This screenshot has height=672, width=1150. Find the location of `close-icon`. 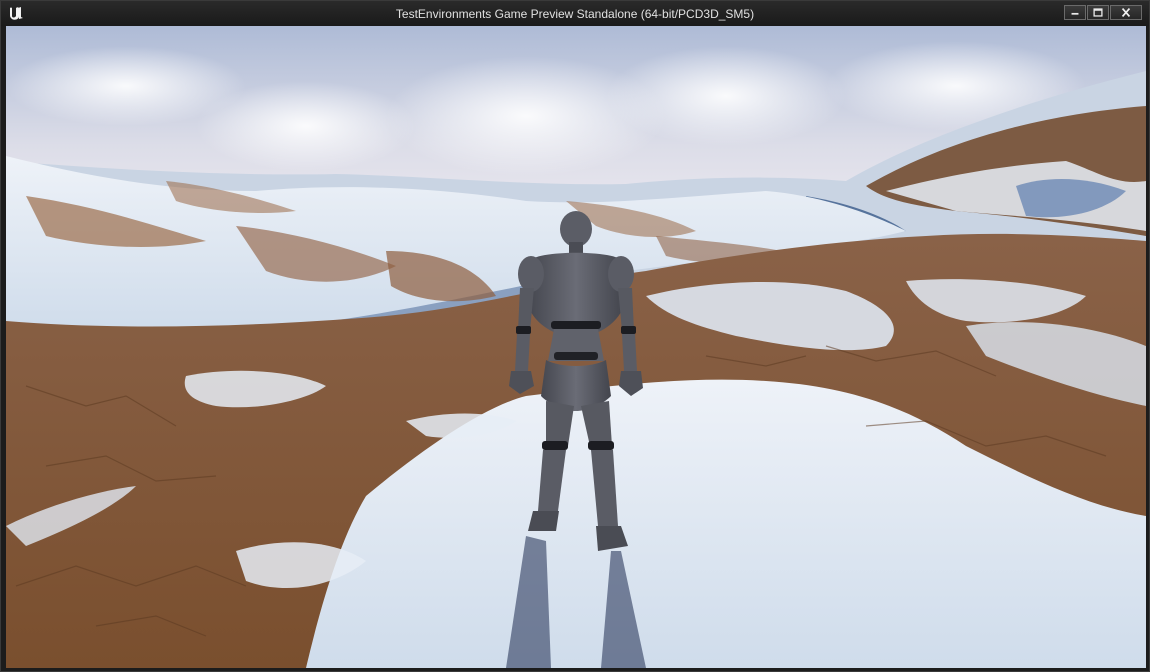

close-icon is located at coordinates (1126, 12).